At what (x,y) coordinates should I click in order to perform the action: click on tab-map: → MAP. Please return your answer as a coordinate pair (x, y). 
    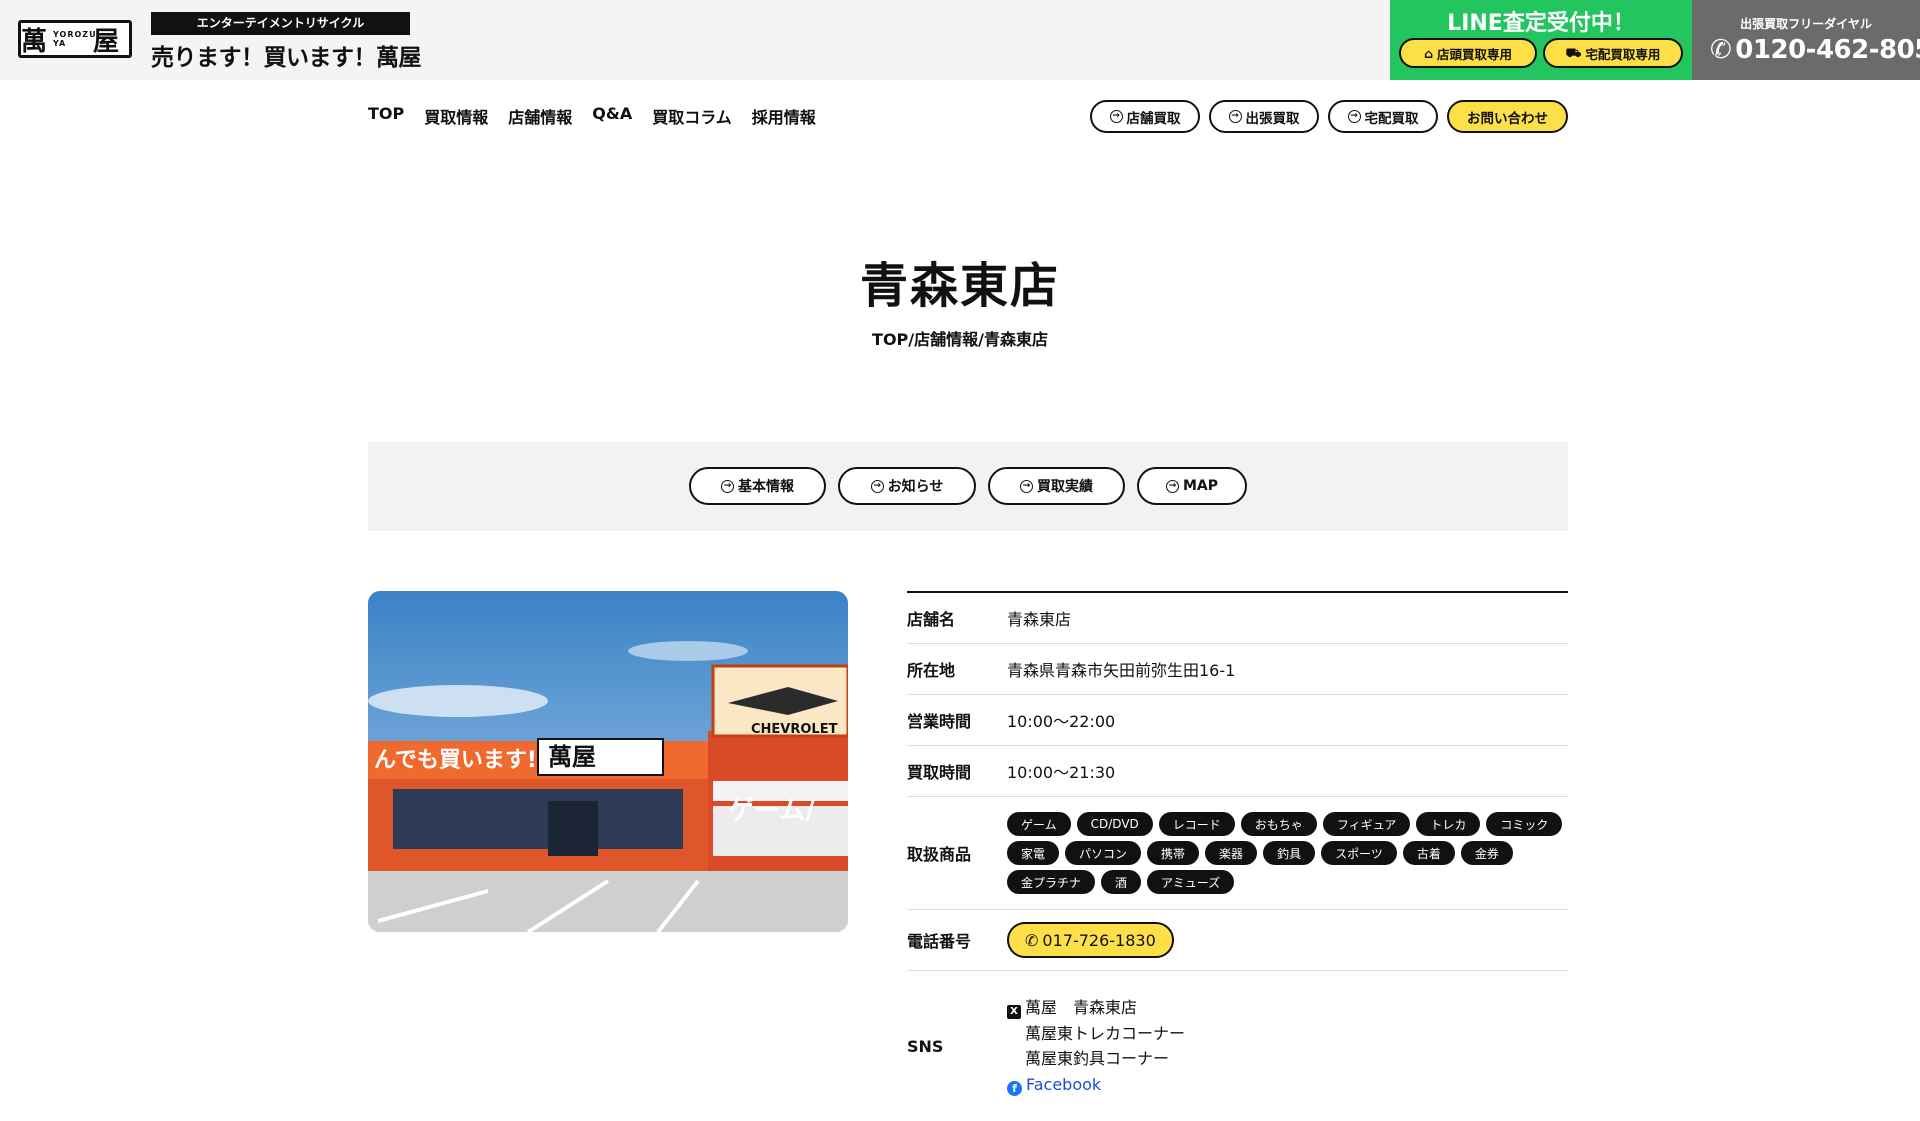
    Looking at the image, I should click on (1192, 486).